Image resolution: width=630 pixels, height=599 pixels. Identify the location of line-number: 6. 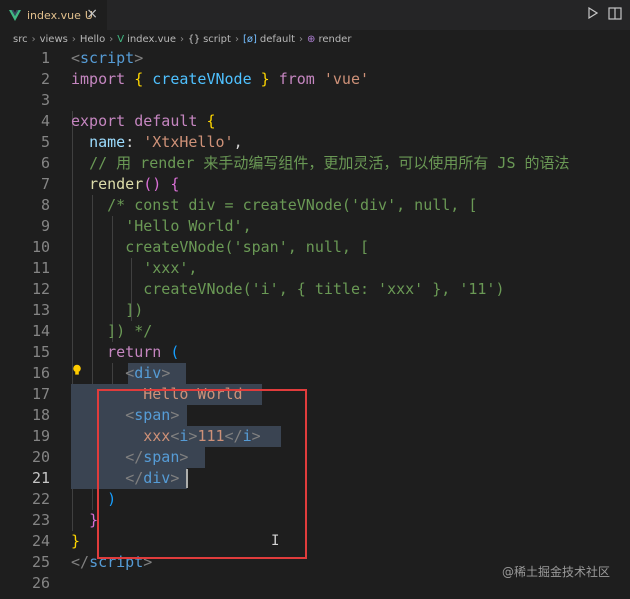
(45, 163).